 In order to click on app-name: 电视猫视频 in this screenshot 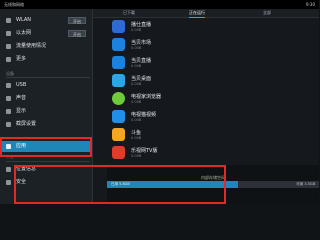, I will do `click(144, 115)`.